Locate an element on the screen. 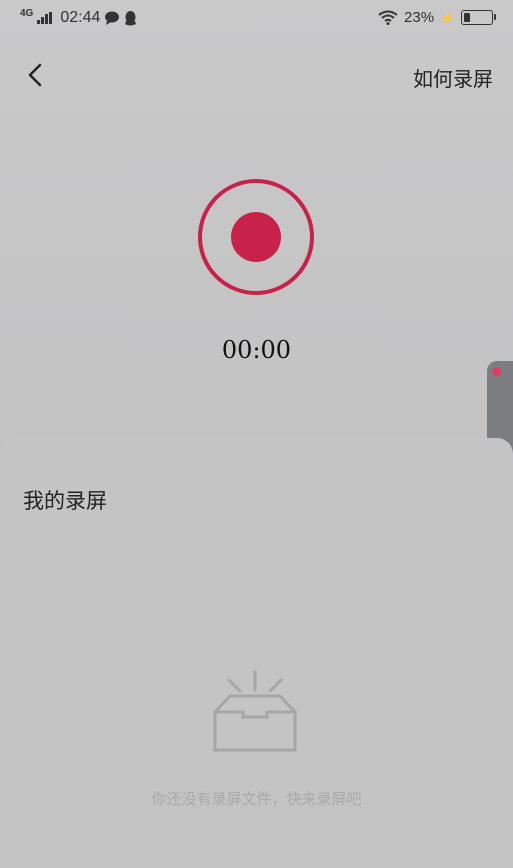 The height and width of the screenshot is (868, 513). signal-icon is located at coordinates (45, 18).